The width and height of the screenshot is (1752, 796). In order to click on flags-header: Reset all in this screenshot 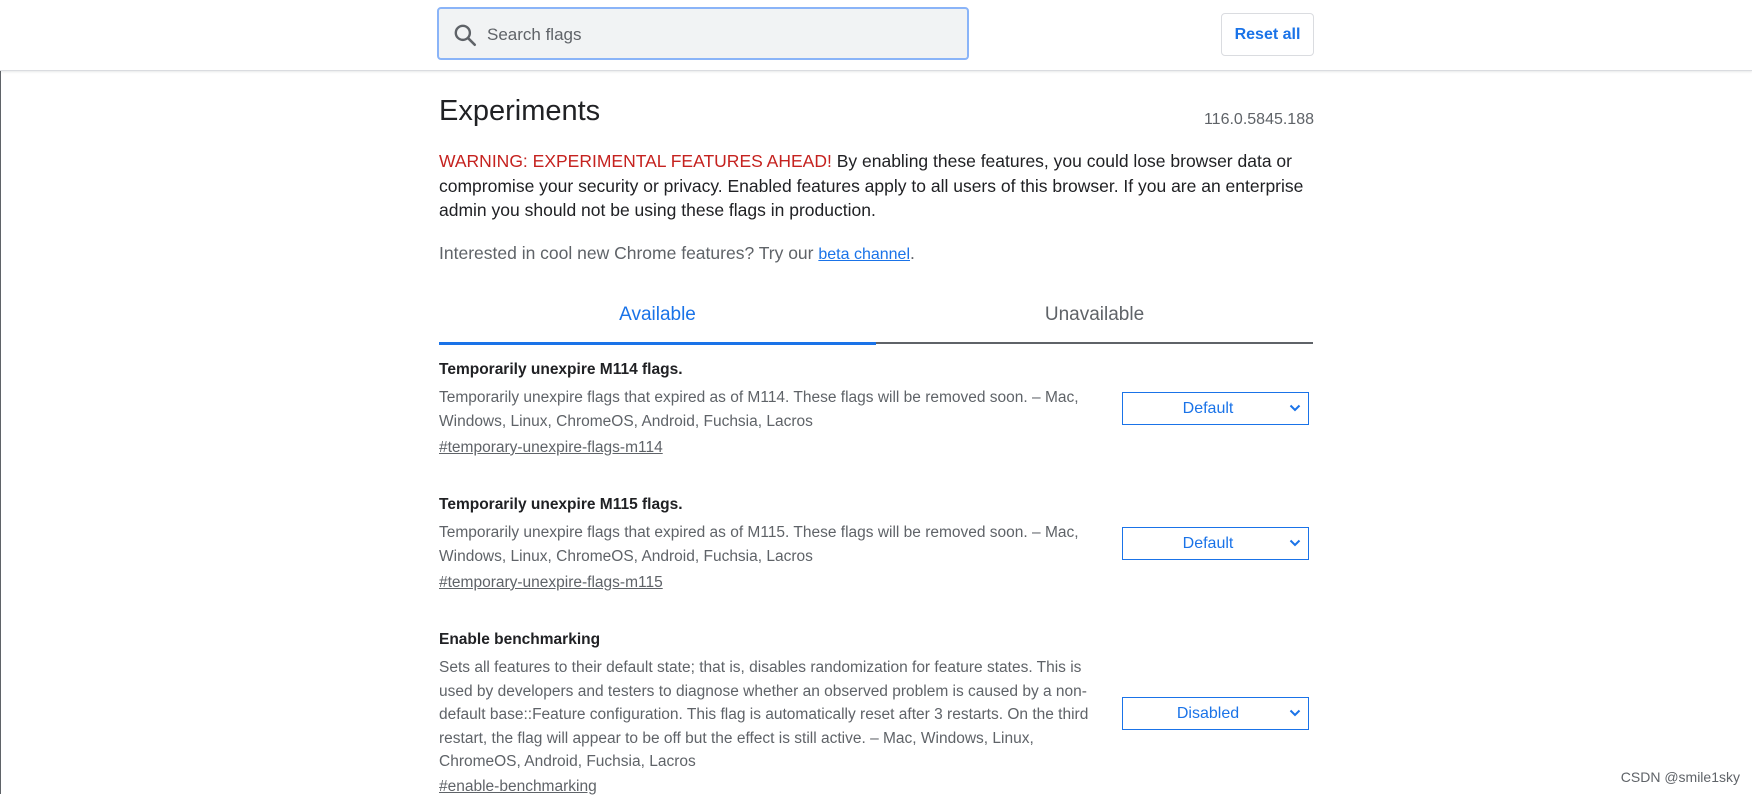, I will do `click(876, 35)`.